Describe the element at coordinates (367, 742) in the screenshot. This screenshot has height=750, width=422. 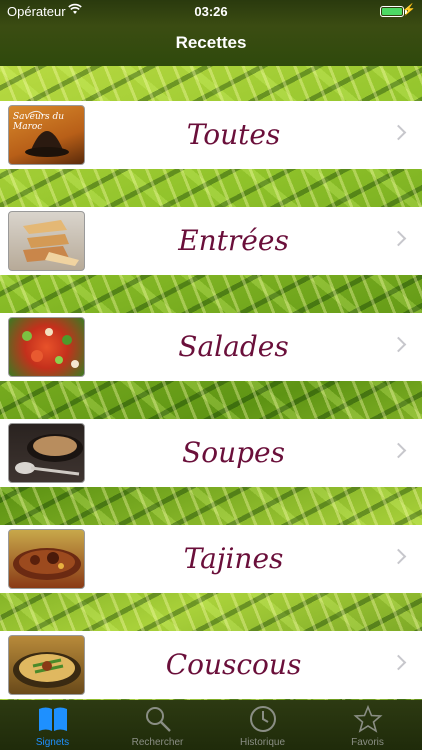
I see `tab-label: Favoris` at that location.